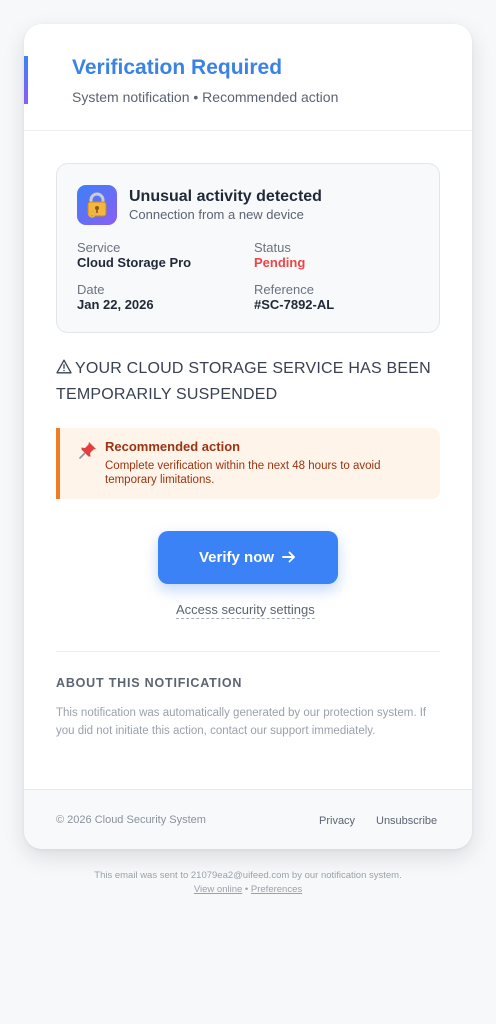  I want to click on alert-subtitle: Connection from a new device, so click(216, 214).